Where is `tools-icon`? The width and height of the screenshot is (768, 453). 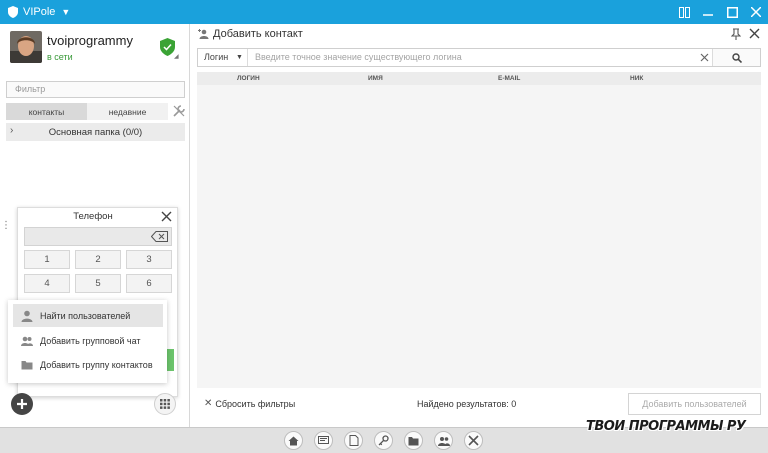
tools-icon is located at coordinates (473, 440).